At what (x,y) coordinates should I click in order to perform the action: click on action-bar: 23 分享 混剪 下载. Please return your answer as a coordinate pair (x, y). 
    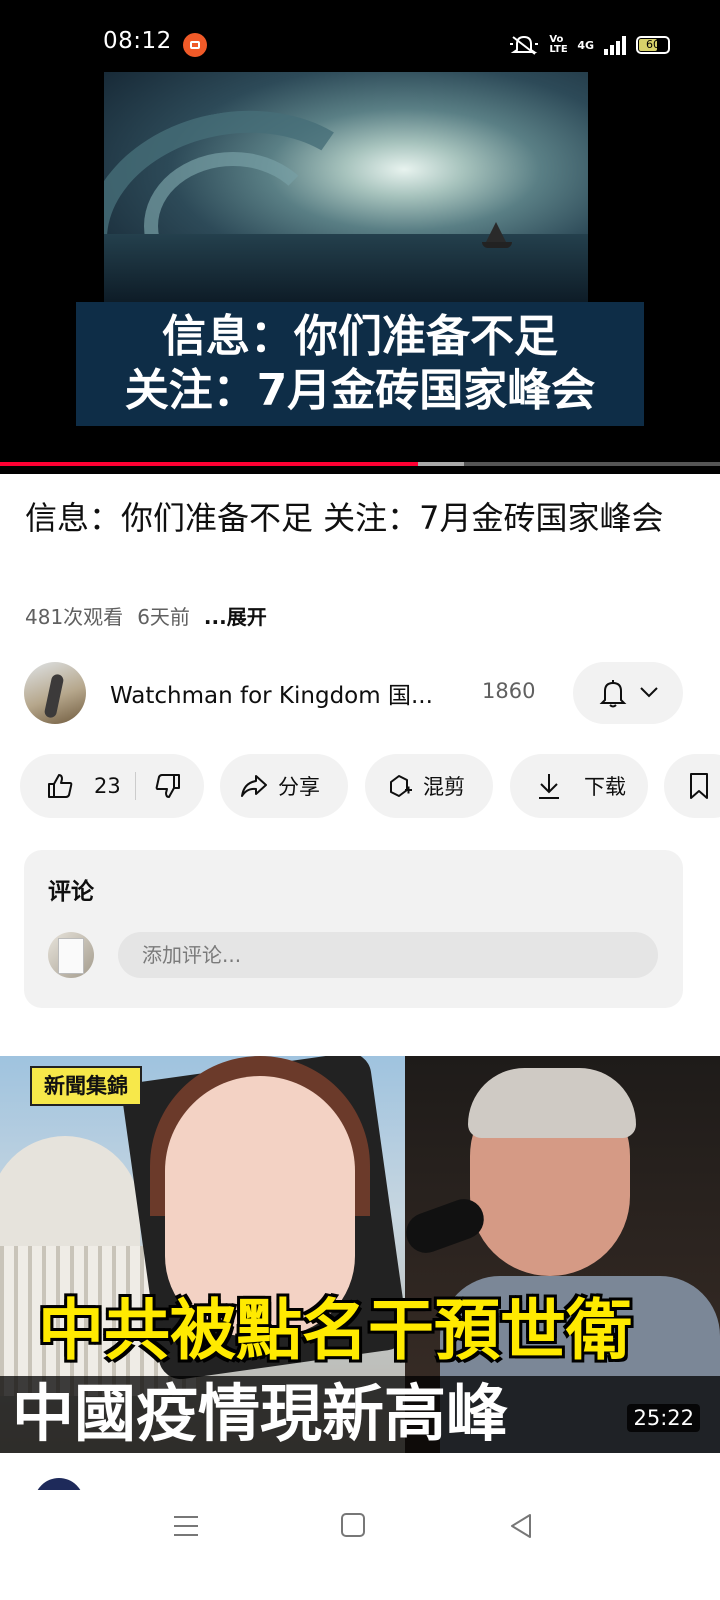
    Looking at the image, I should click on (370, 786).